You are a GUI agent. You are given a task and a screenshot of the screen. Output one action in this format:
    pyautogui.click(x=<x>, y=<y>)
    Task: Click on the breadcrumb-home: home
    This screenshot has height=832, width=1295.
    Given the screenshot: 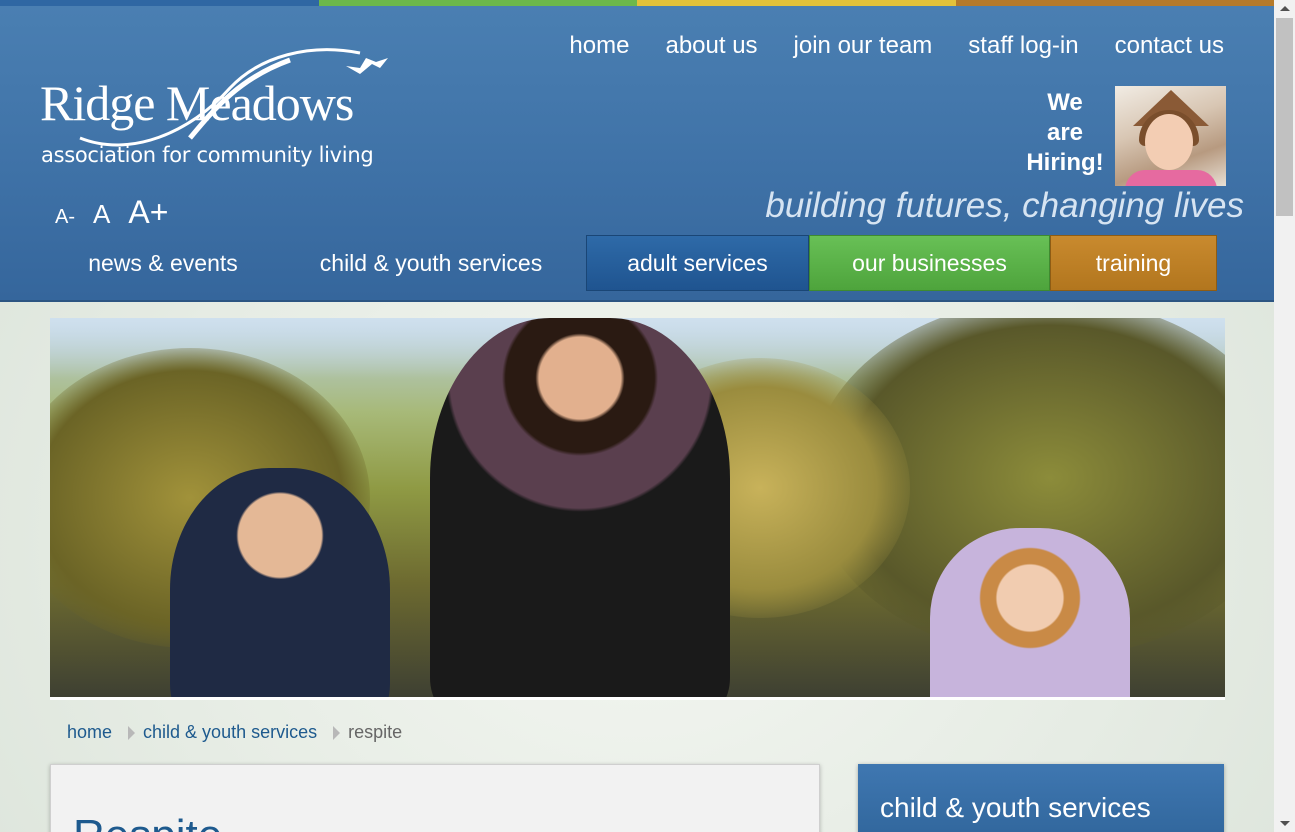 What is the action you would take?
    pyautogui.click(x=89, y=732)
    